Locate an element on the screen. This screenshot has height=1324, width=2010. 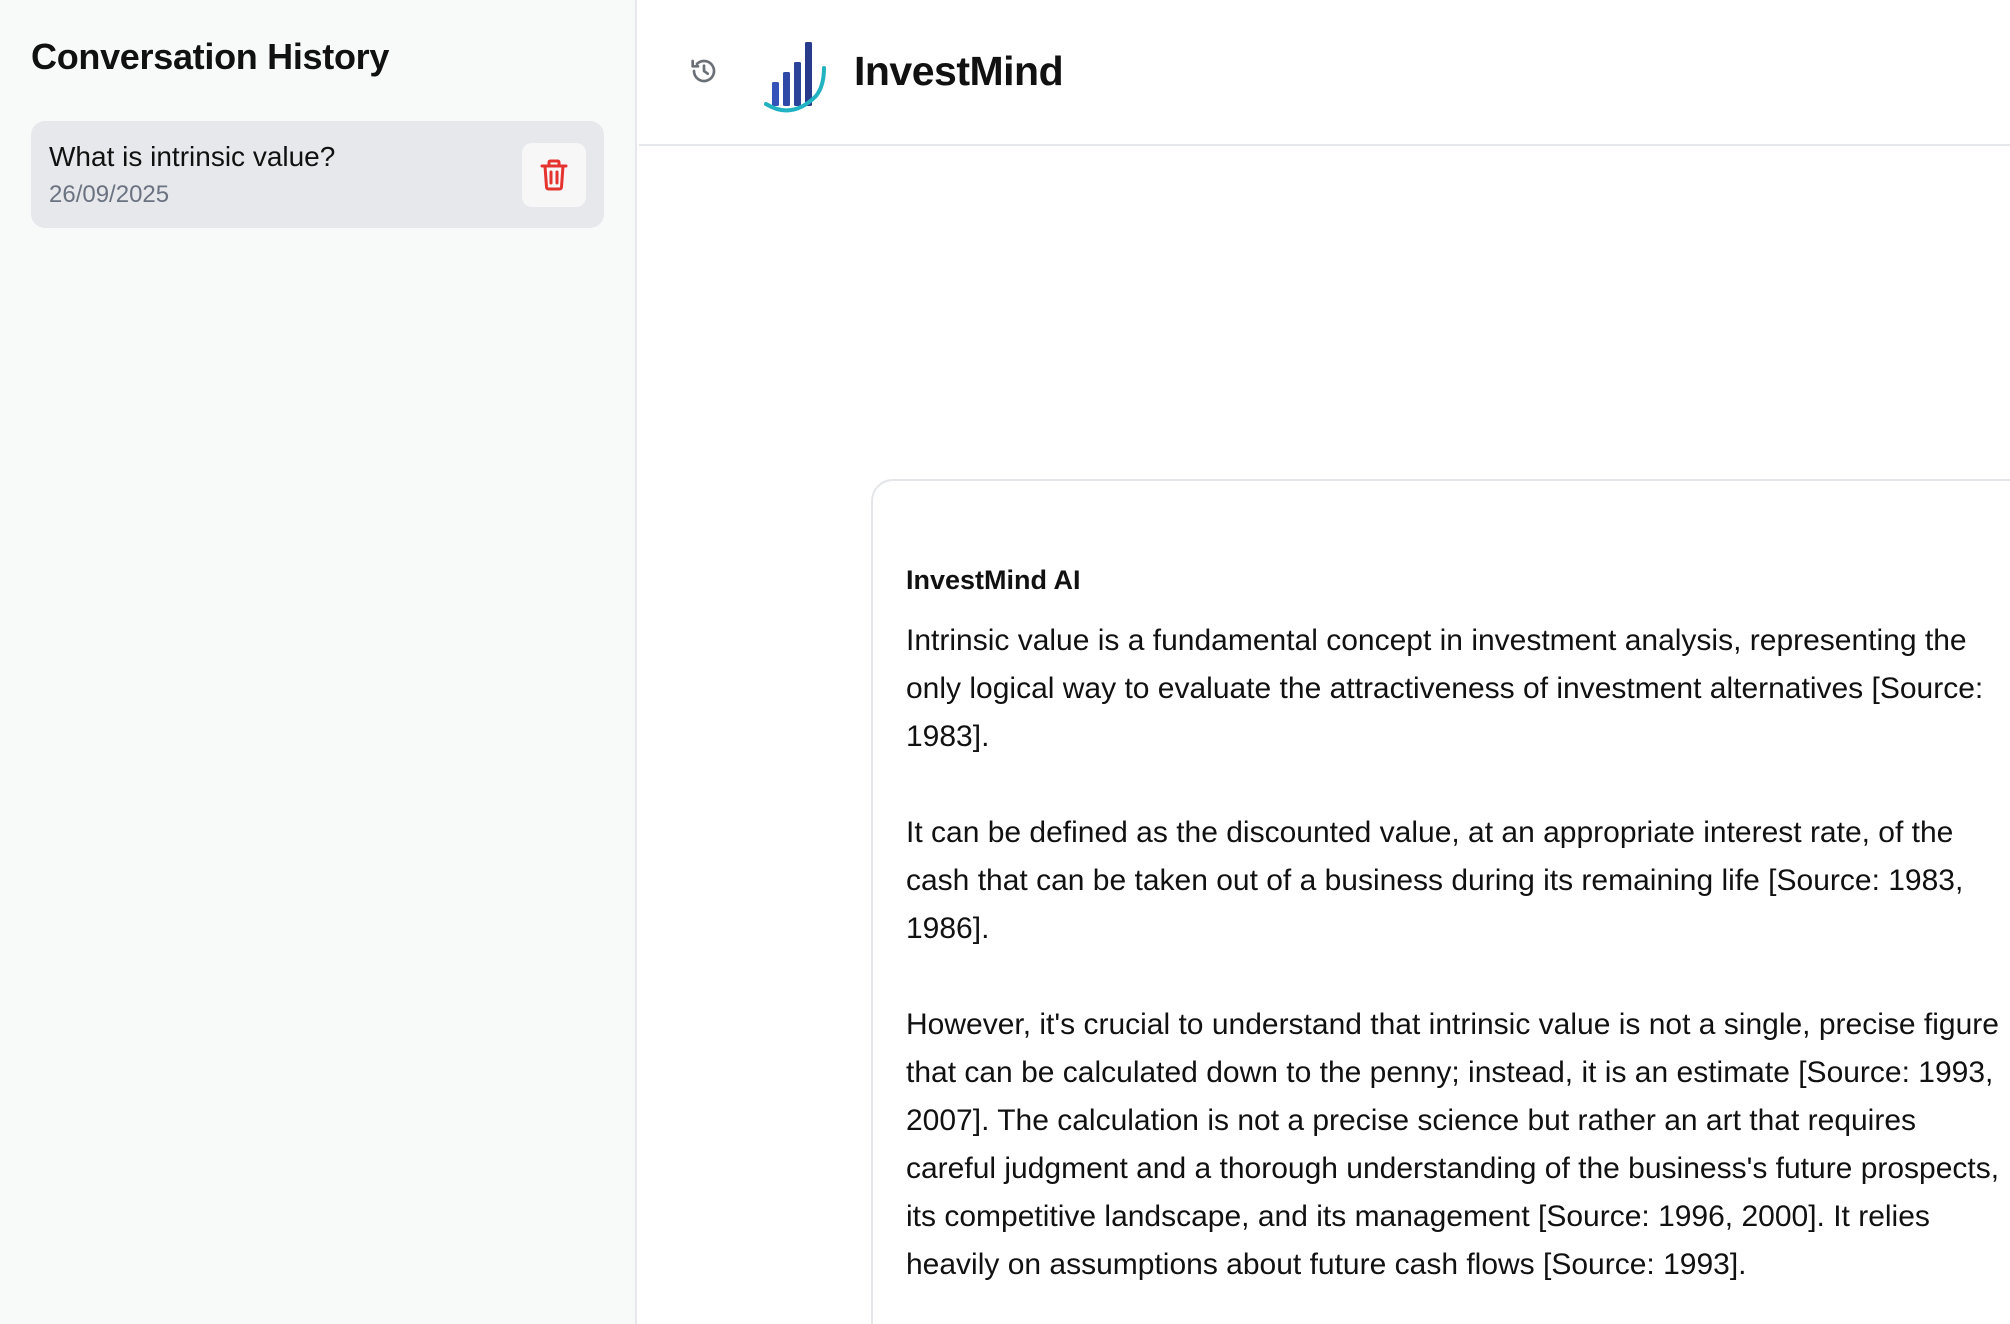
app-header: InvestMind is located at coordinates (1324, 73).